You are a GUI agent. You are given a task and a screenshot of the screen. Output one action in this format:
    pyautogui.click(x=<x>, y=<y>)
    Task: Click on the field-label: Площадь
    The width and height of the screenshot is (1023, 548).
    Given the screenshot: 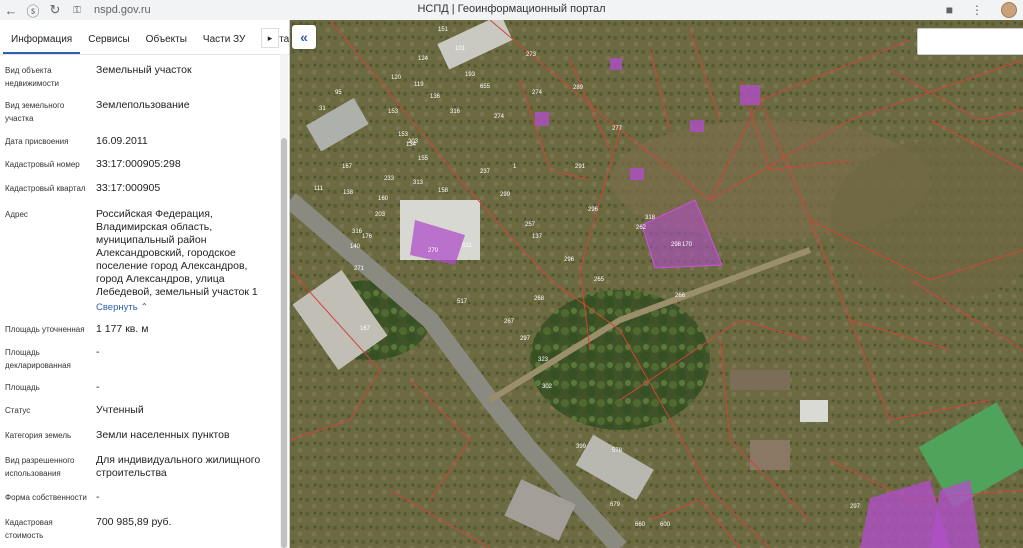 What is the action you would take?
    pyautogui.click(x=22, y=387)
    